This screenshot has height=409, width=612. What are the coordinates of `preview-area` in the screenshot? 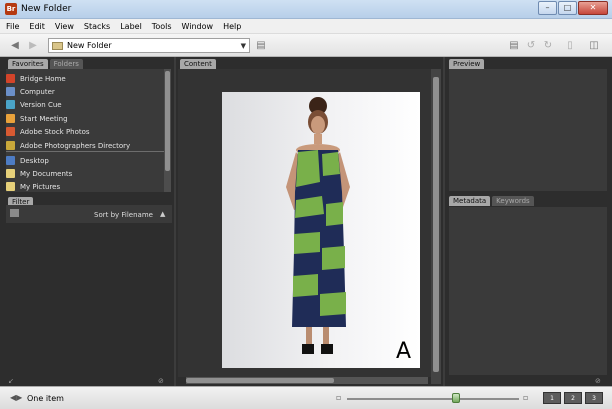 It's located at (528, 130).